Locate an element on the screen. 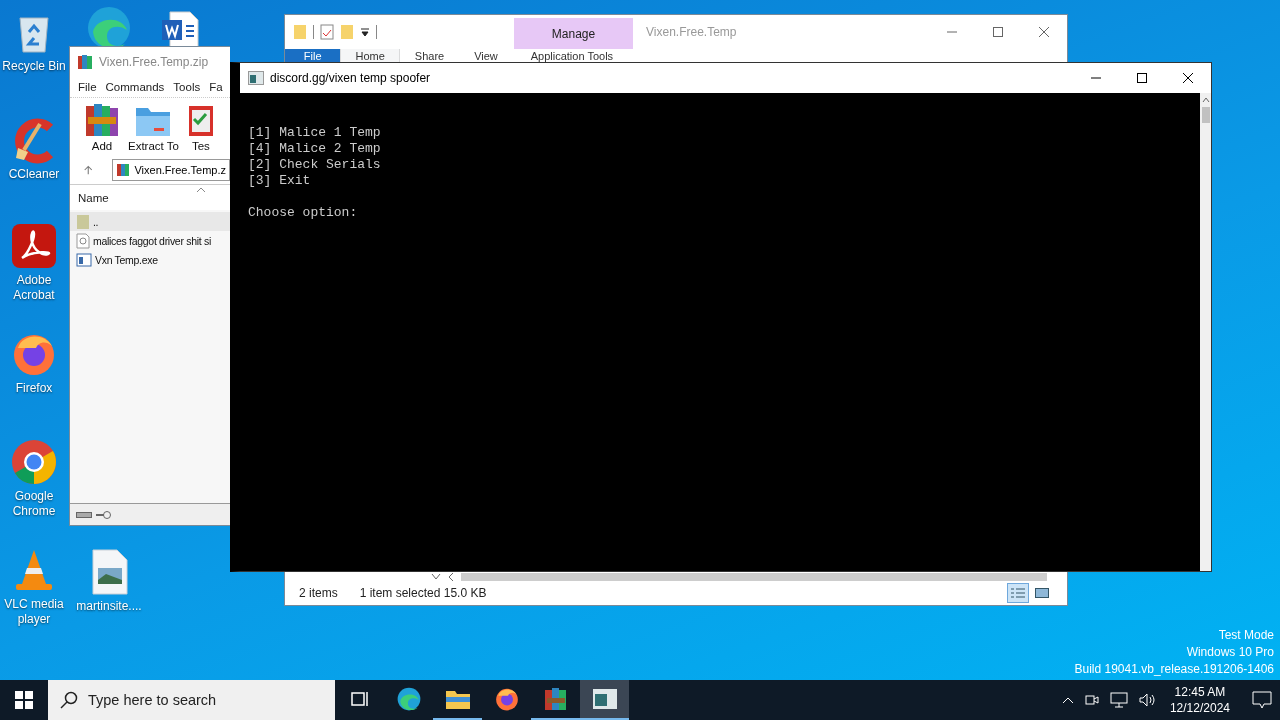 The image size is (1280, 720). list-icon is located at coordinates (1018, 593).